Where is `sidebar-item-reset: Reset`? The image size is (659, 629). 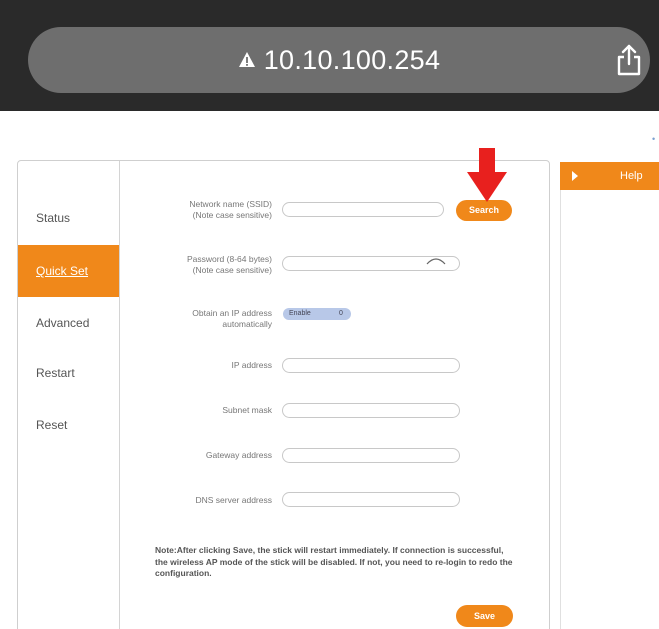 sidebar-item-reset: Reset is located at coordinates (68, 425).